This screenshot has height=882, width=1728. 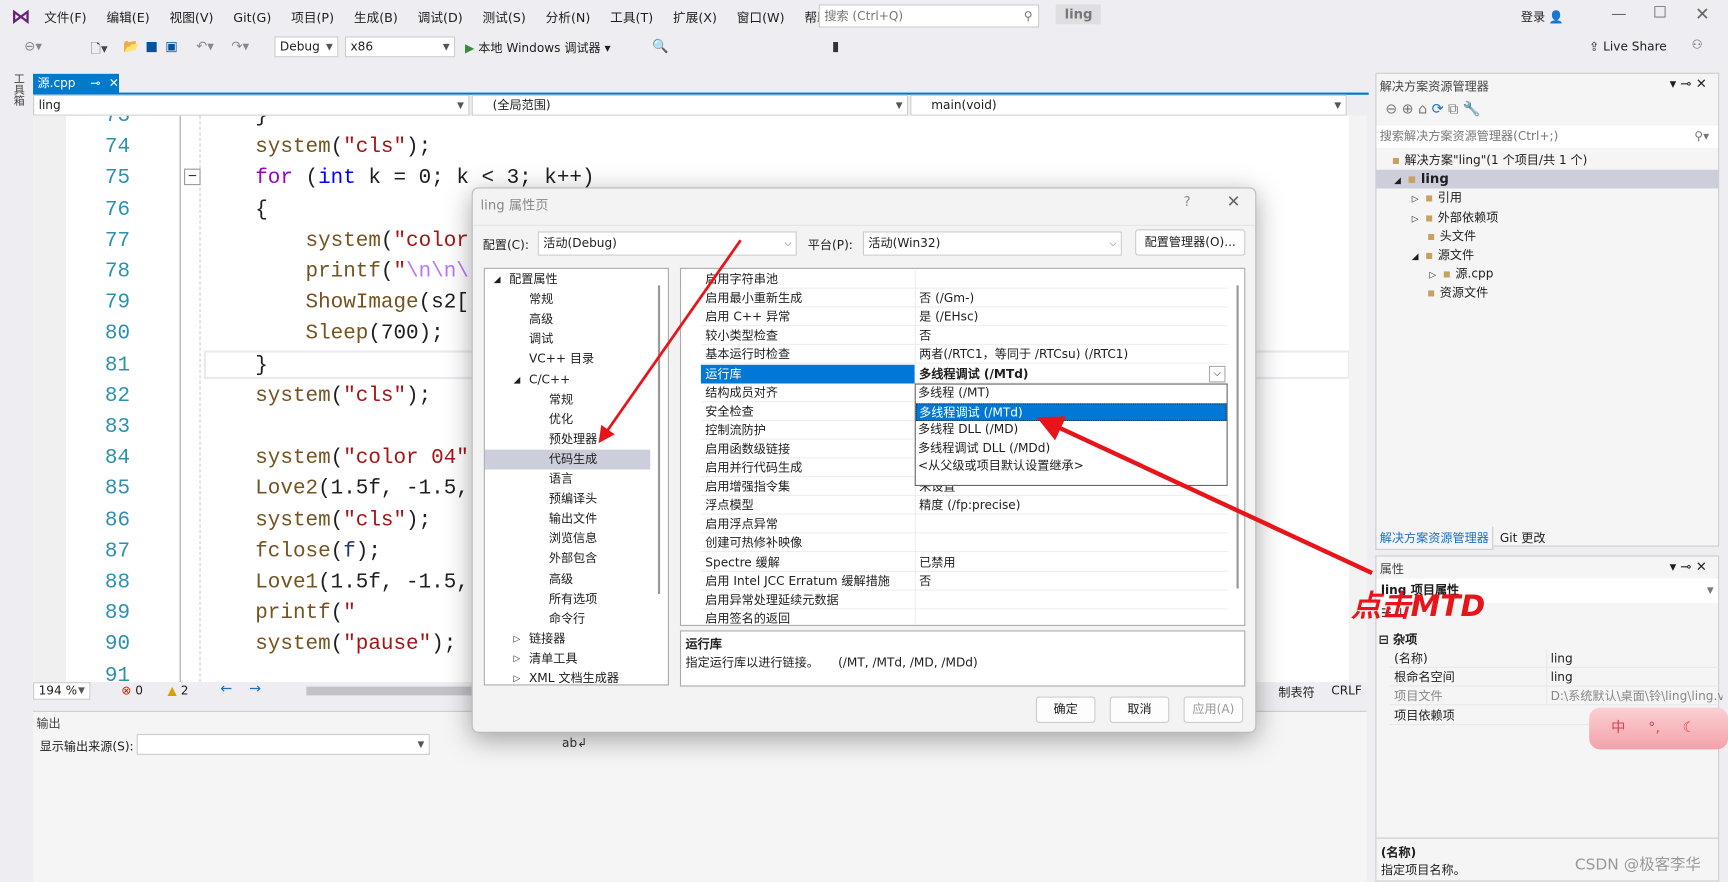 I want to click on arrow-to-code-generation, so click(x=670, y=341).